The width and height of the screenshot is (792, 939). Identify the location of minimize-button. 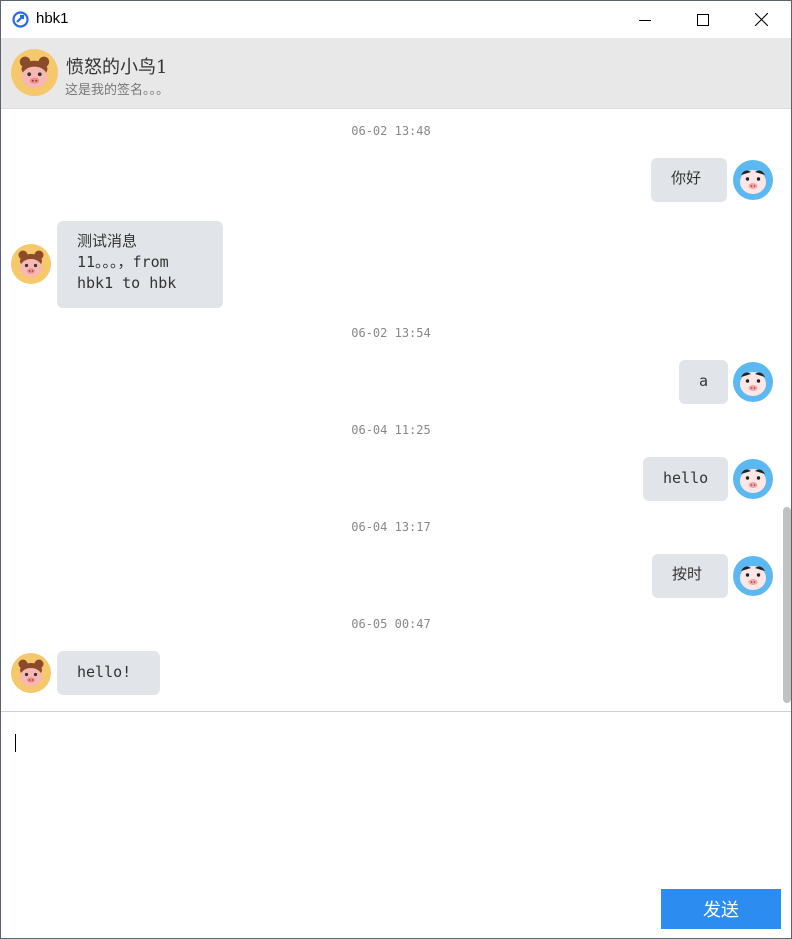
(645, 19).